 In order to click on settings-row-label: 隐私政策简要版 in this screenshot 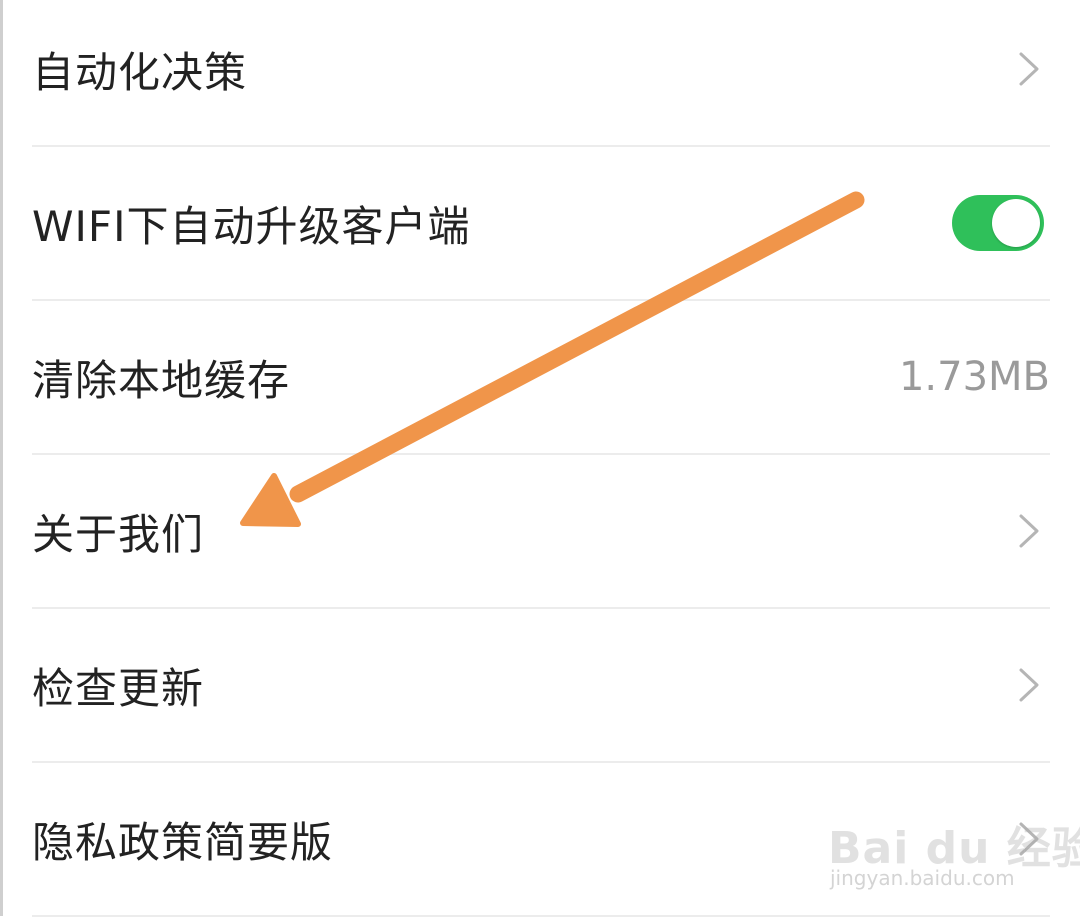, I will do `click(183, 842)`.